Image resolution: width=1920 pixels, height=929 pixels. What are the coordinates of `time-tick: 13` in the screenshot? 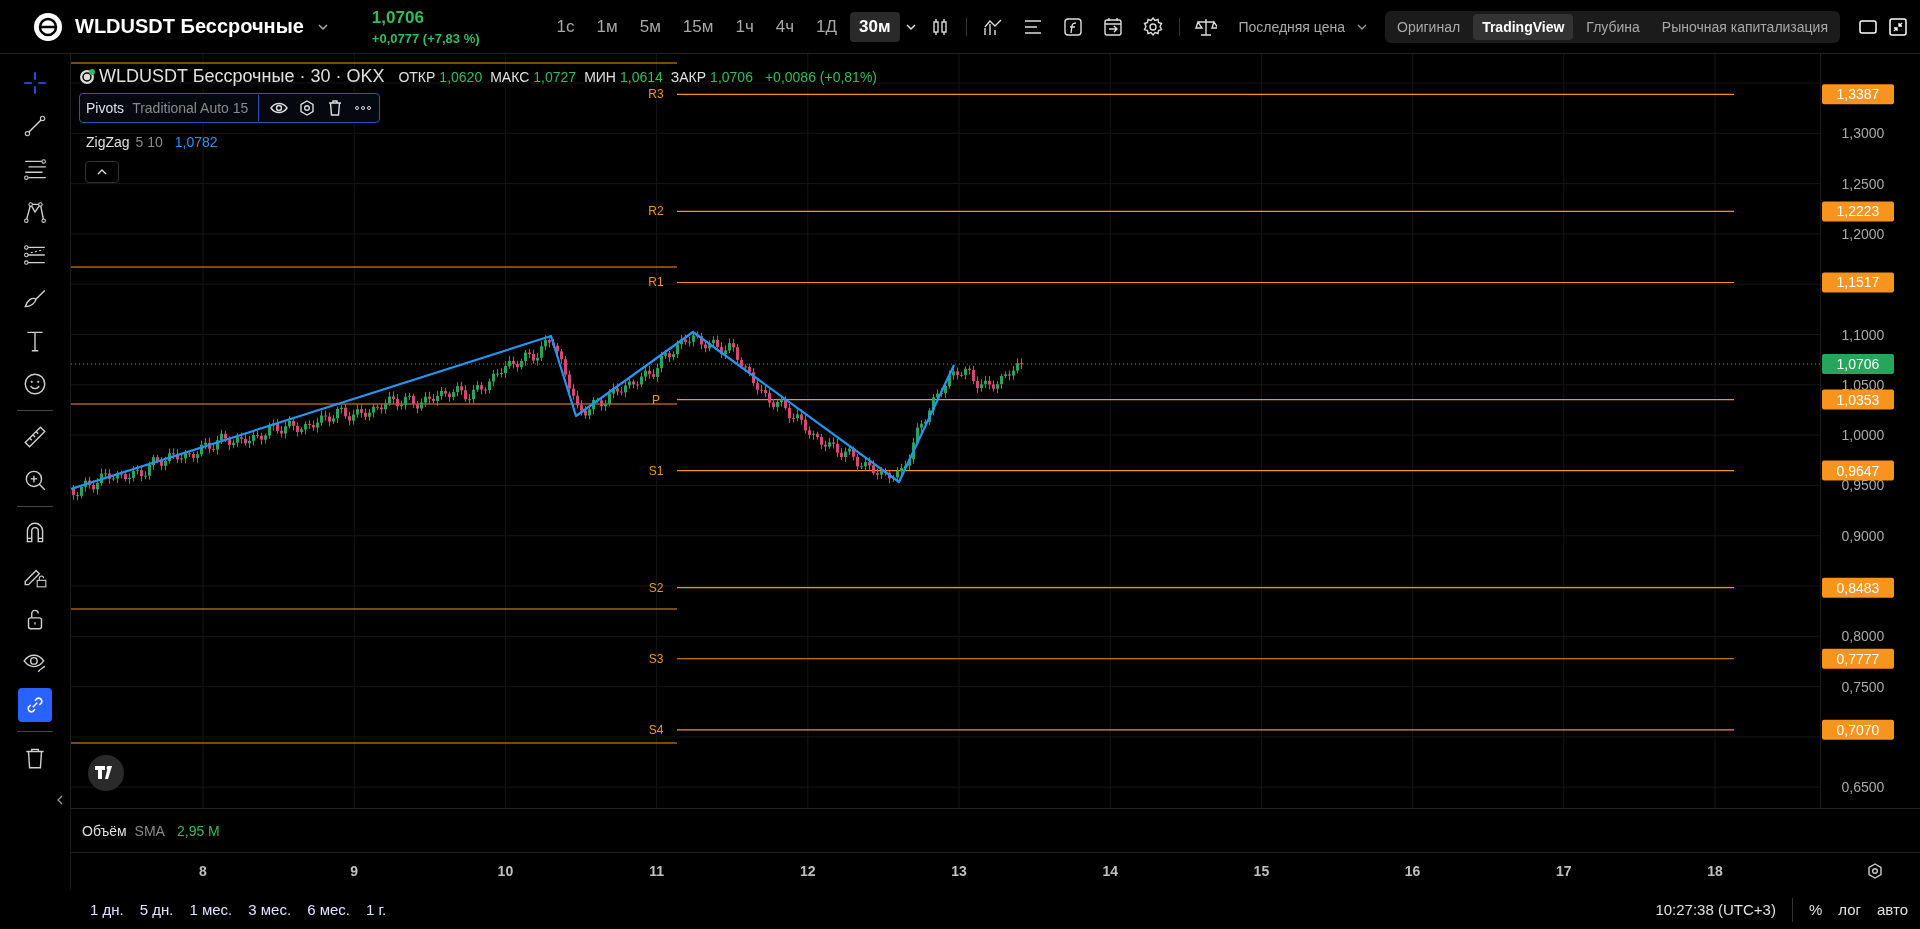 It's located at (959, 871).